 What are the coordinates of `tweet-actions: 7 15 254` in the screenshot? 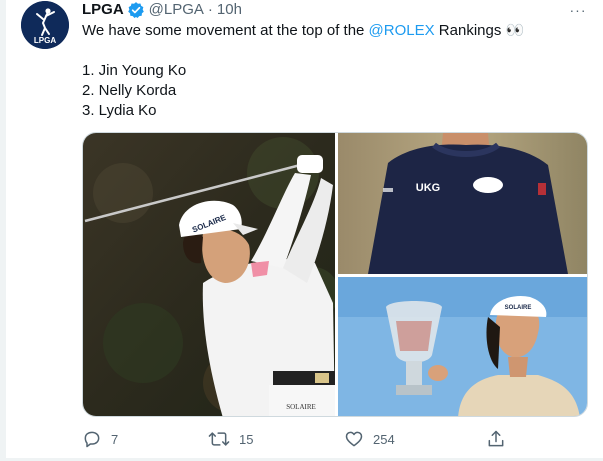 It's located at (297, 439).